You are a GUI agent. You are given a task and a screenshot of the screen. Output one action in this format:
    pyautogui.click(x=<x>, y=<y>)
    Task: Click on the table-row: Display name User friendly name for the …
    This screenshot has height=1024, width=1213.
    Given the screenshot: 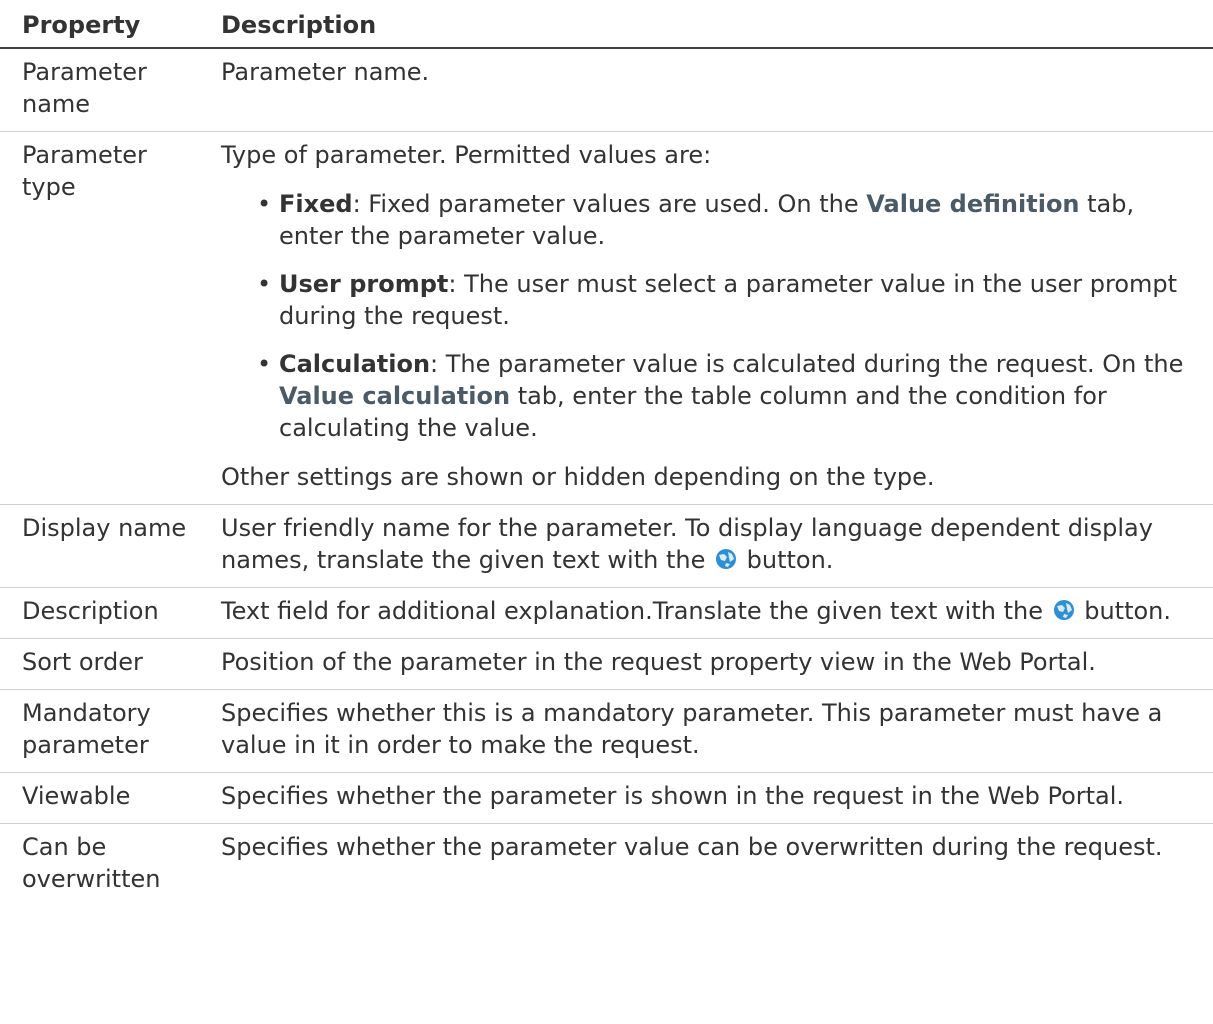 What is the action you would take?
    pyautogui.click(x=606, y=546)
    